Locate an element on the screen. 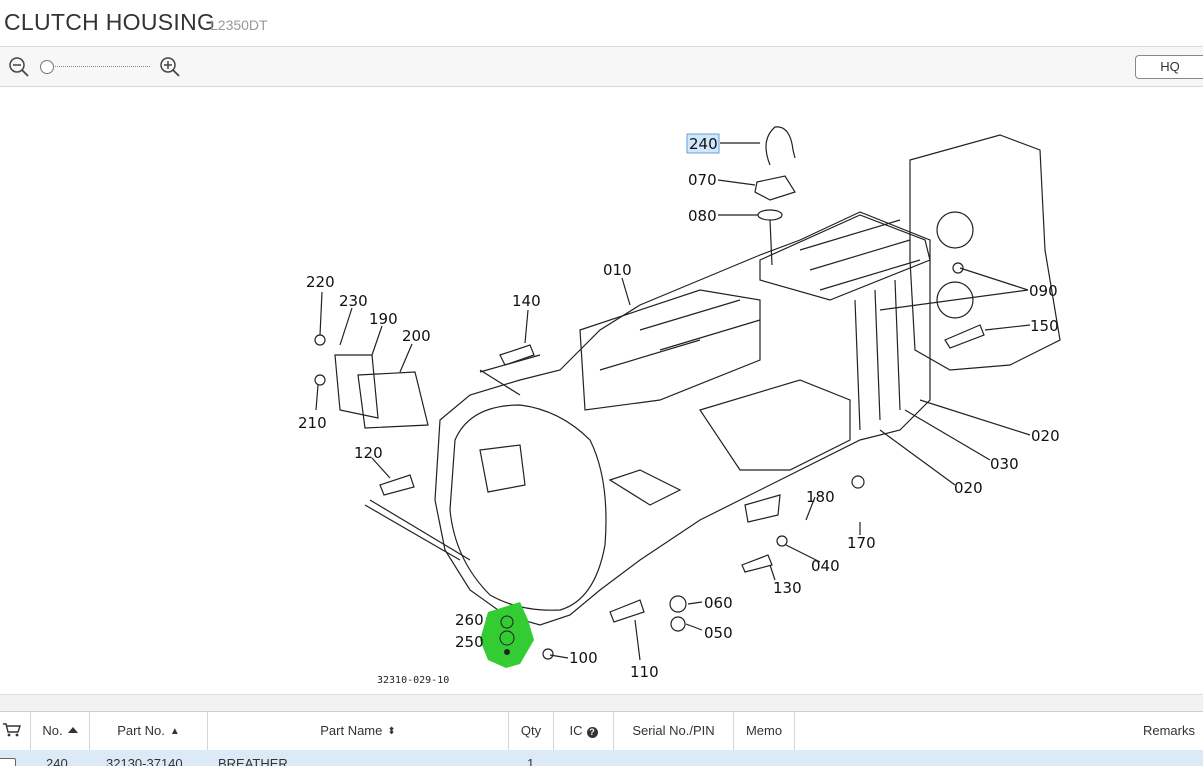 The image size is (1203, 766). column-qty: Qty is located at coordinates (531, 731).